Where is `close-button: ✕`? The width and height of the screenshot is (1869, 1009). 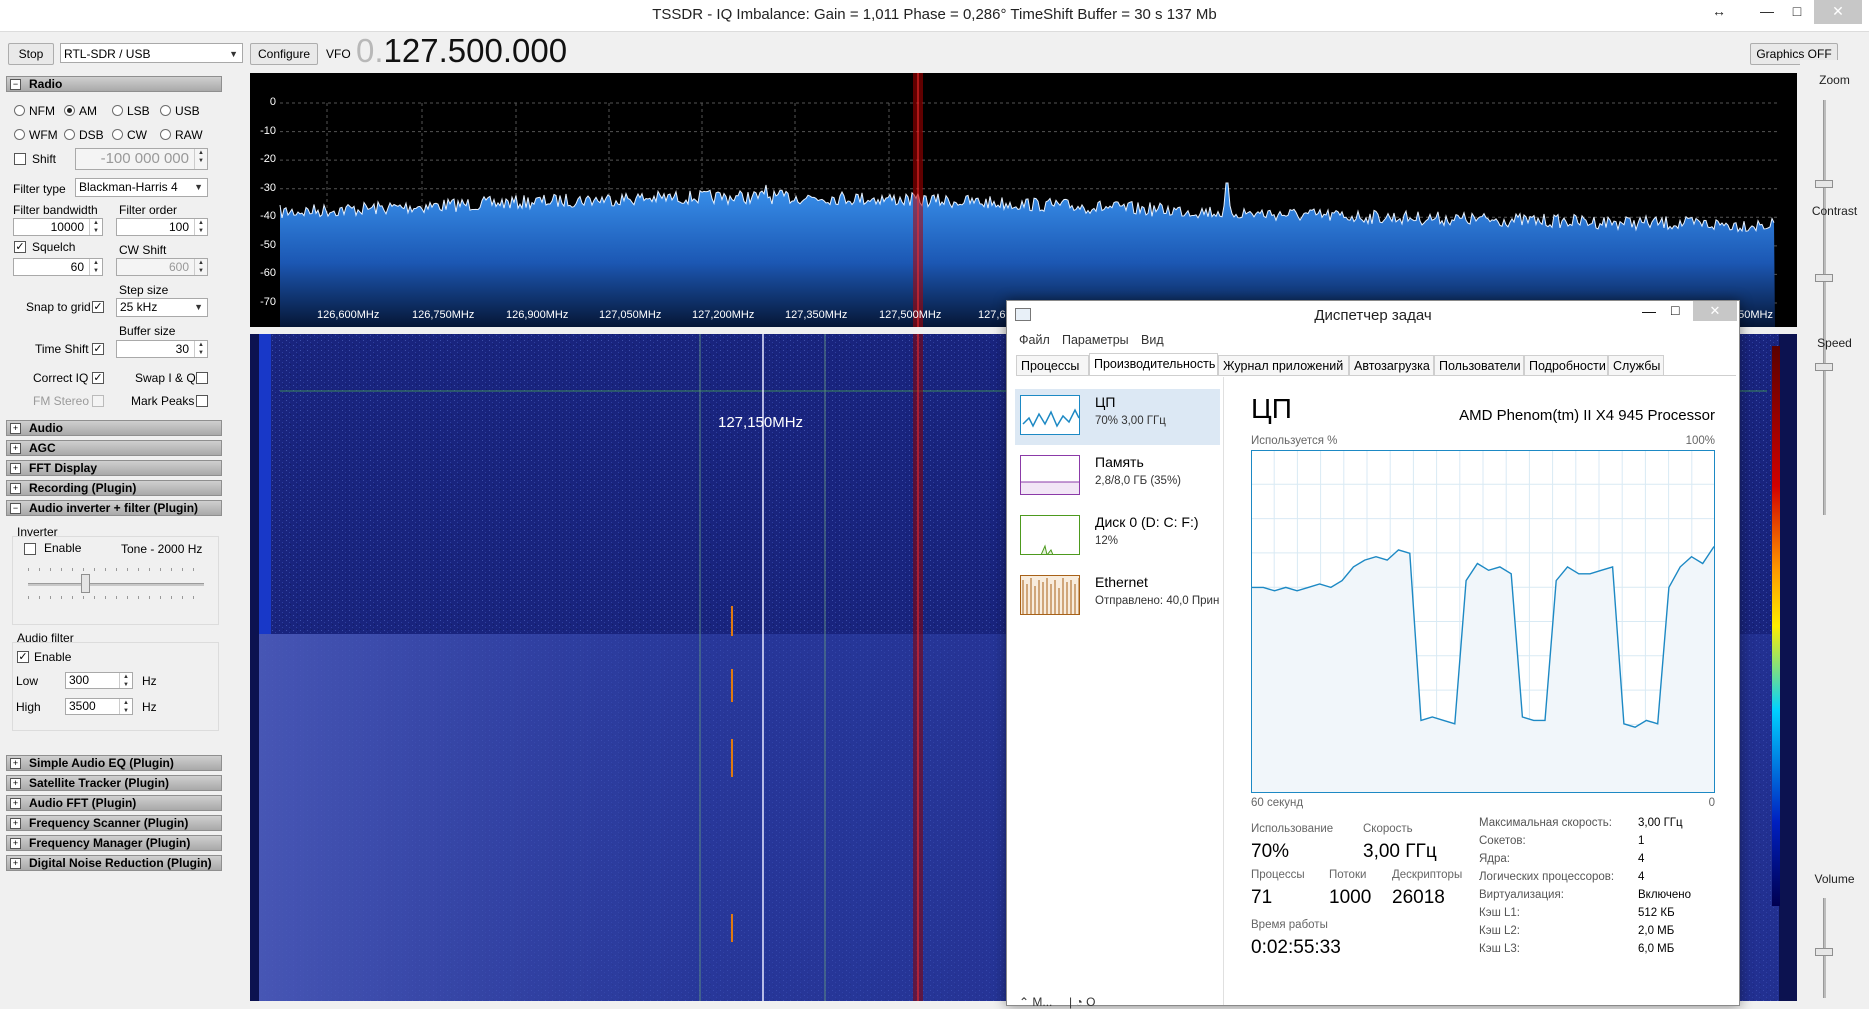
close-button: ✕ is located at coordinates (1838, 12).